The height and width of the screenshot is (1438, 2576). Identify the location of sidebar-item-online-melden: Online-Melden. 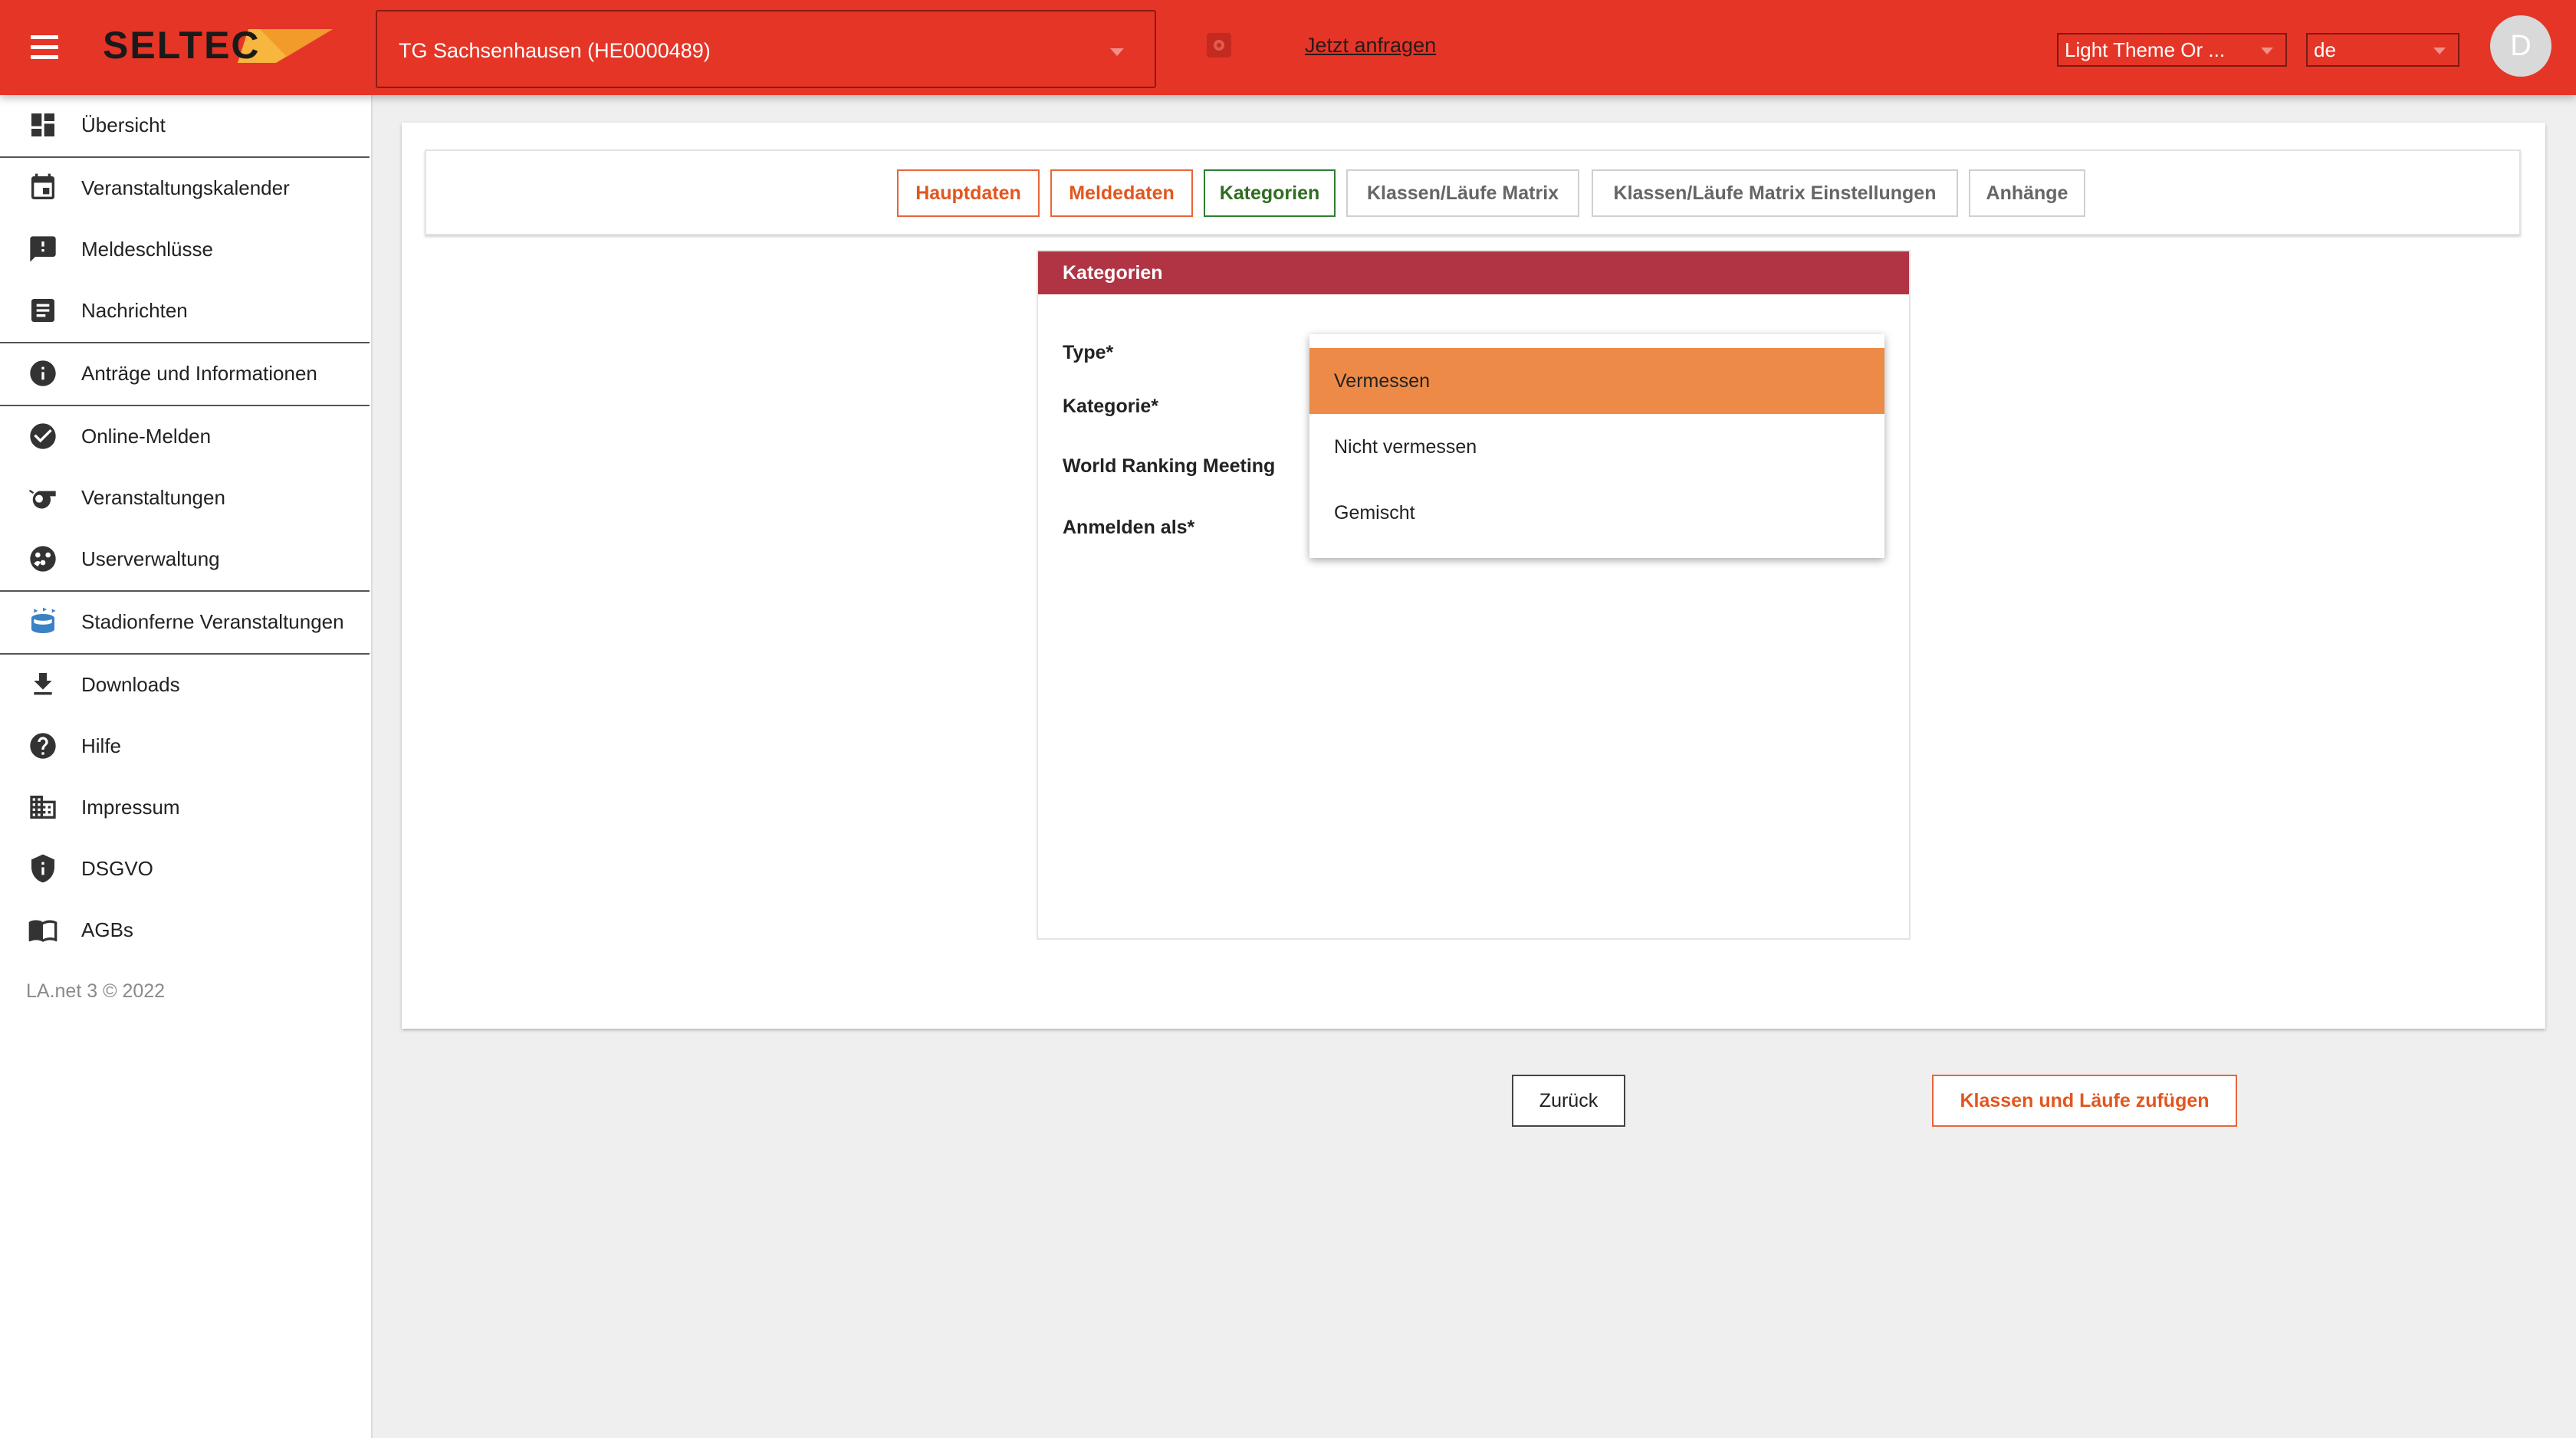
(185, 436).